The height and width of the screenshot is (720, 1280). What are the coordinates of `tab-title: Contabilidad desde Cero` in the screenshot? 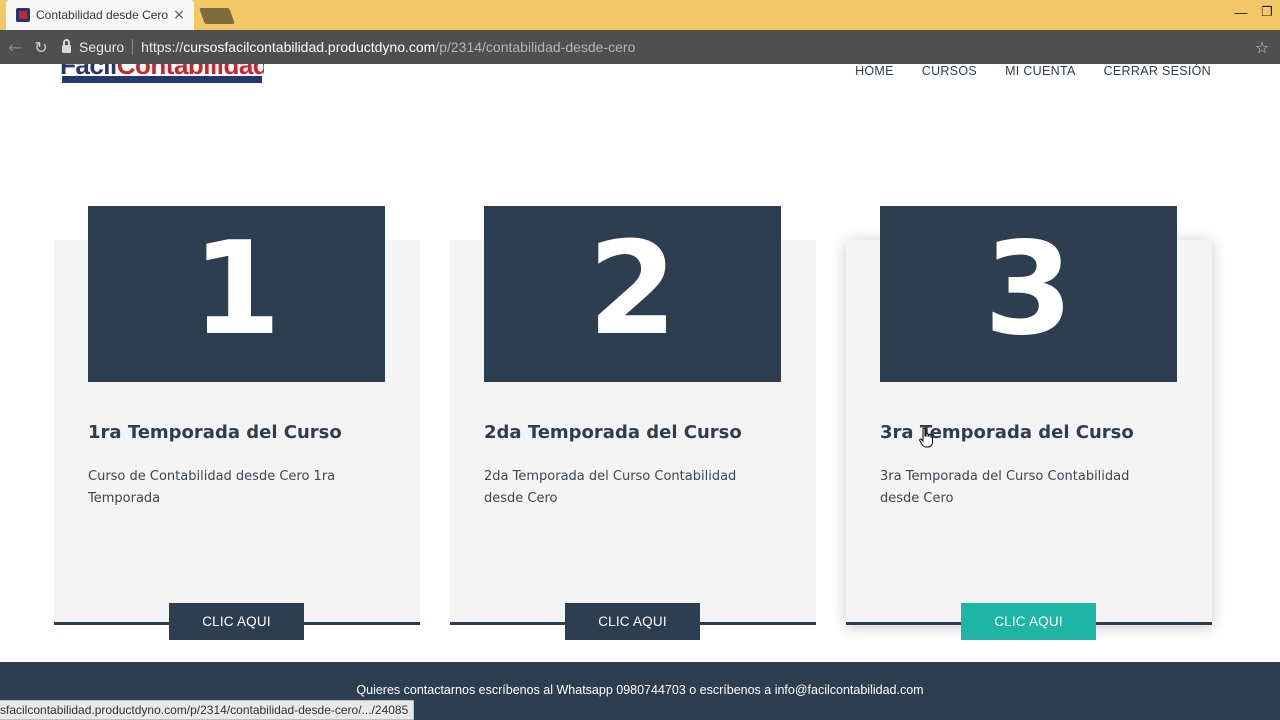 It's located at (102, 15).